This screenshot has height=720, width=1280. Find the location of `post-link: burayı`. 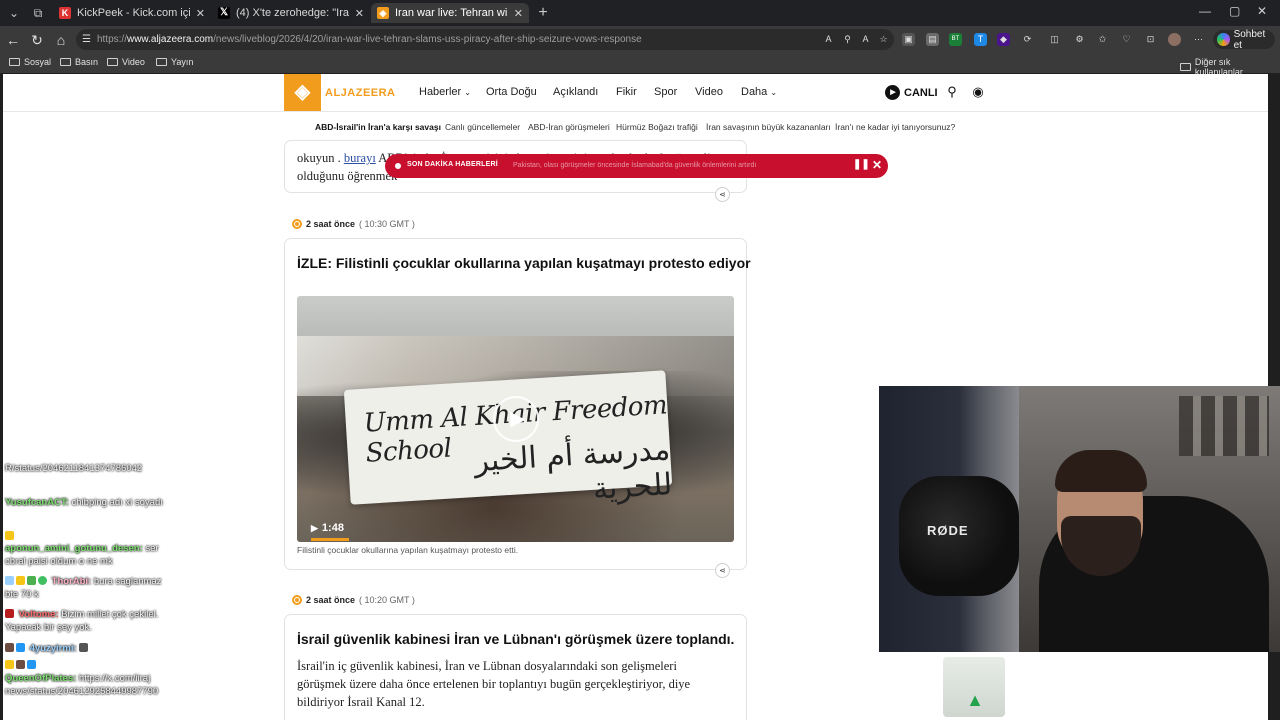

post-link: burayı is located at coordinates (360, 158).